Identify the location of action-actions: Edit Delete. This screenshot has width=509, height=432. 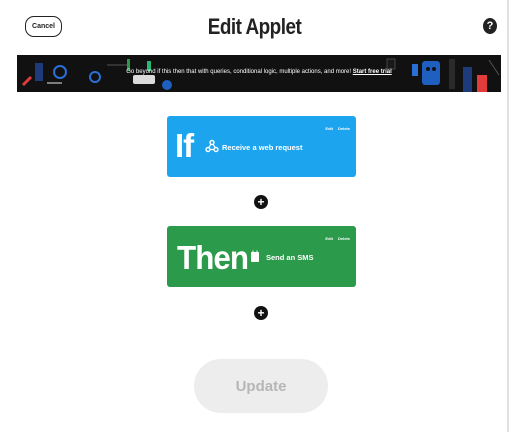
(337, 238).